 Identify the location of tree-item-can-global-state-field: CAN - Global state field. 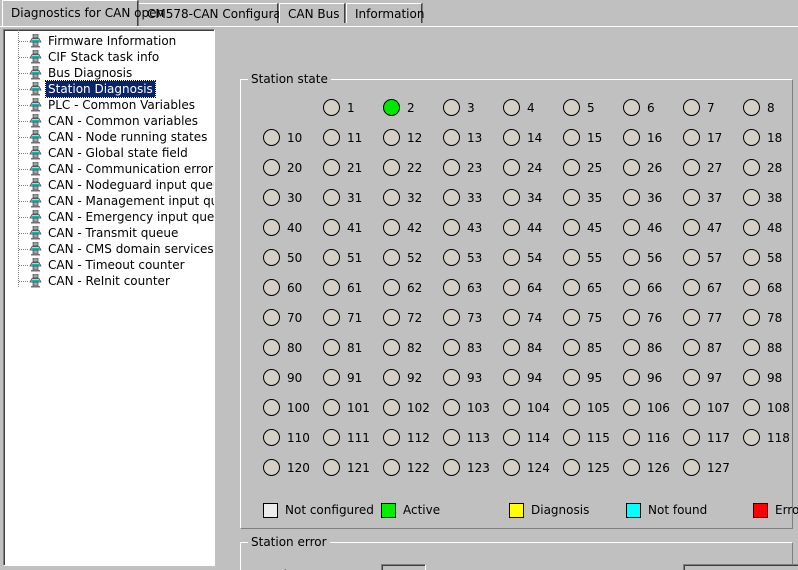
(109, 153).